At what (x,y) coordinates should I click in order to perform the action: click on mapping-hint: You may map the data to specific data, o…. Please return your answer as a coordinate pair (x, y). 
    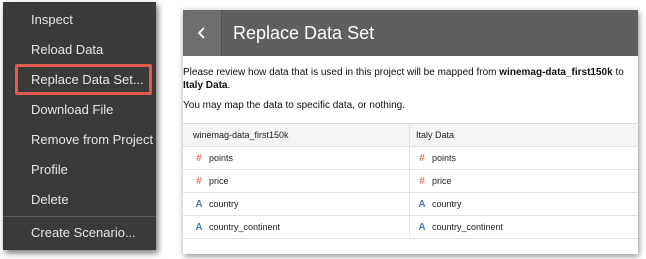
    Looking at the image, I should click on (294, 105).